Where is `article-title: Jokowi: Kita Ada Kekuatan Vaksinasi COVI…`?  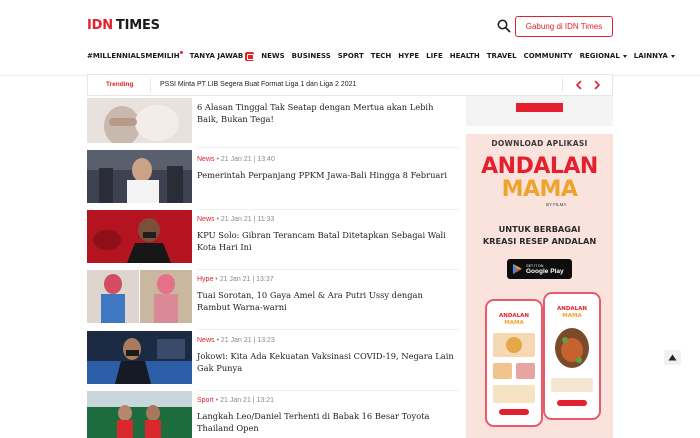 article-title: Jokowi: Kita Ada Kekuatan Vaksinasi COVI… is located at coordinates (327, 362).